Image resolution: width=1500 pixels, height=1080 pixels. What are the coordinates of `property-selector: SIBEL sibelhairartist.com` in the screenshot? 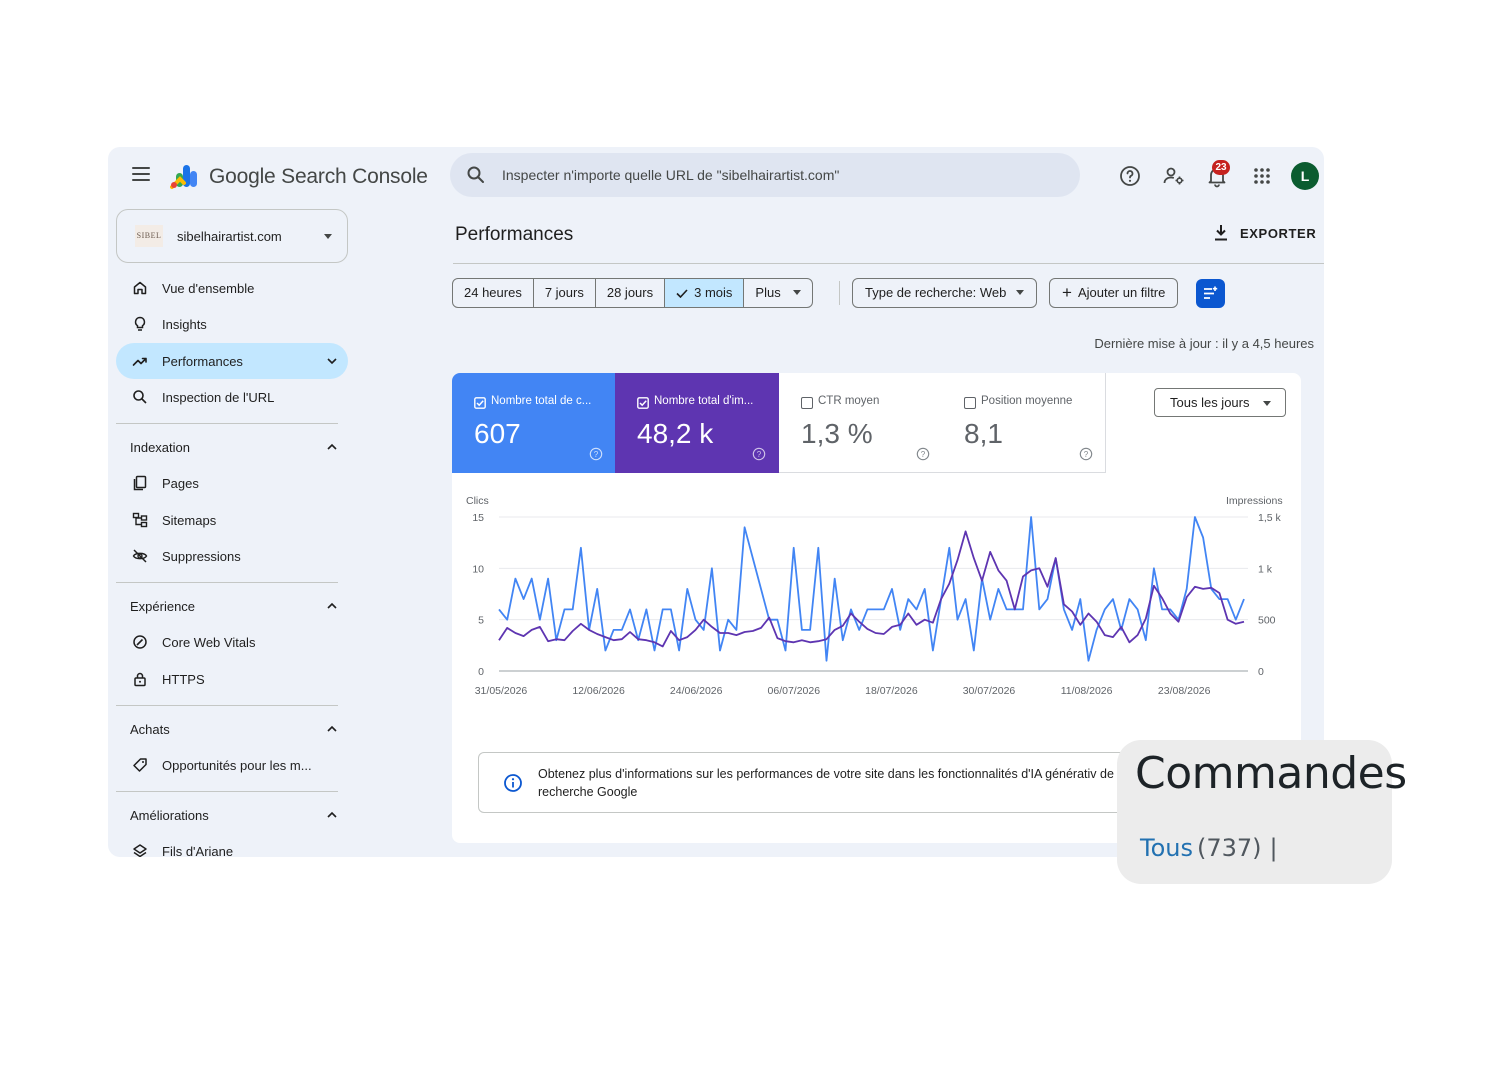 It's located at (232, 236).